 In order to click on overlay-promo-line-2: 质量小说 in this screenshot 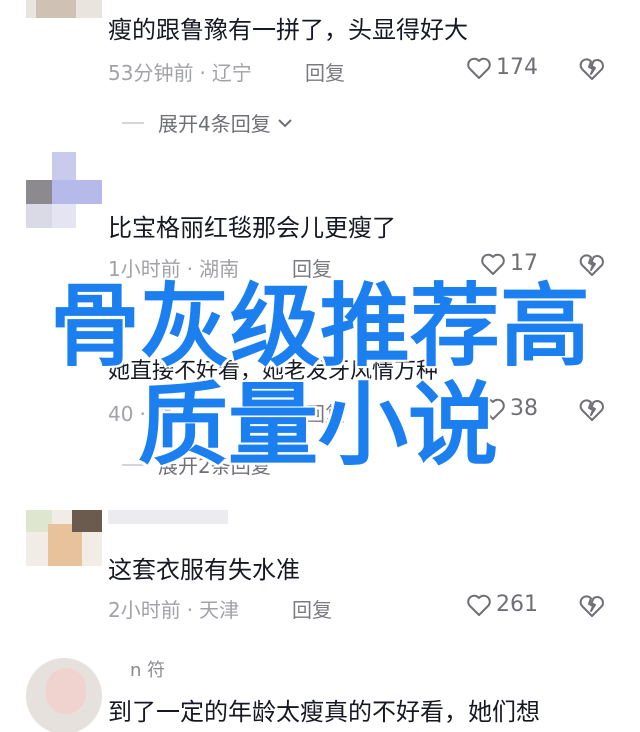, I will do `click(318, 425)`.